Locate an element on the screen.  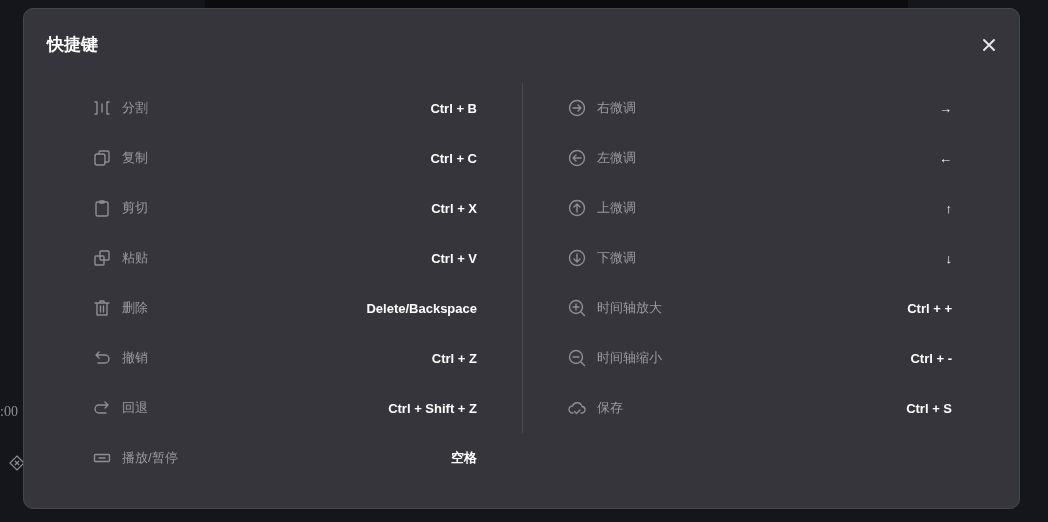
shortcut-label: 左微调 is located at coordinates (616, 158).